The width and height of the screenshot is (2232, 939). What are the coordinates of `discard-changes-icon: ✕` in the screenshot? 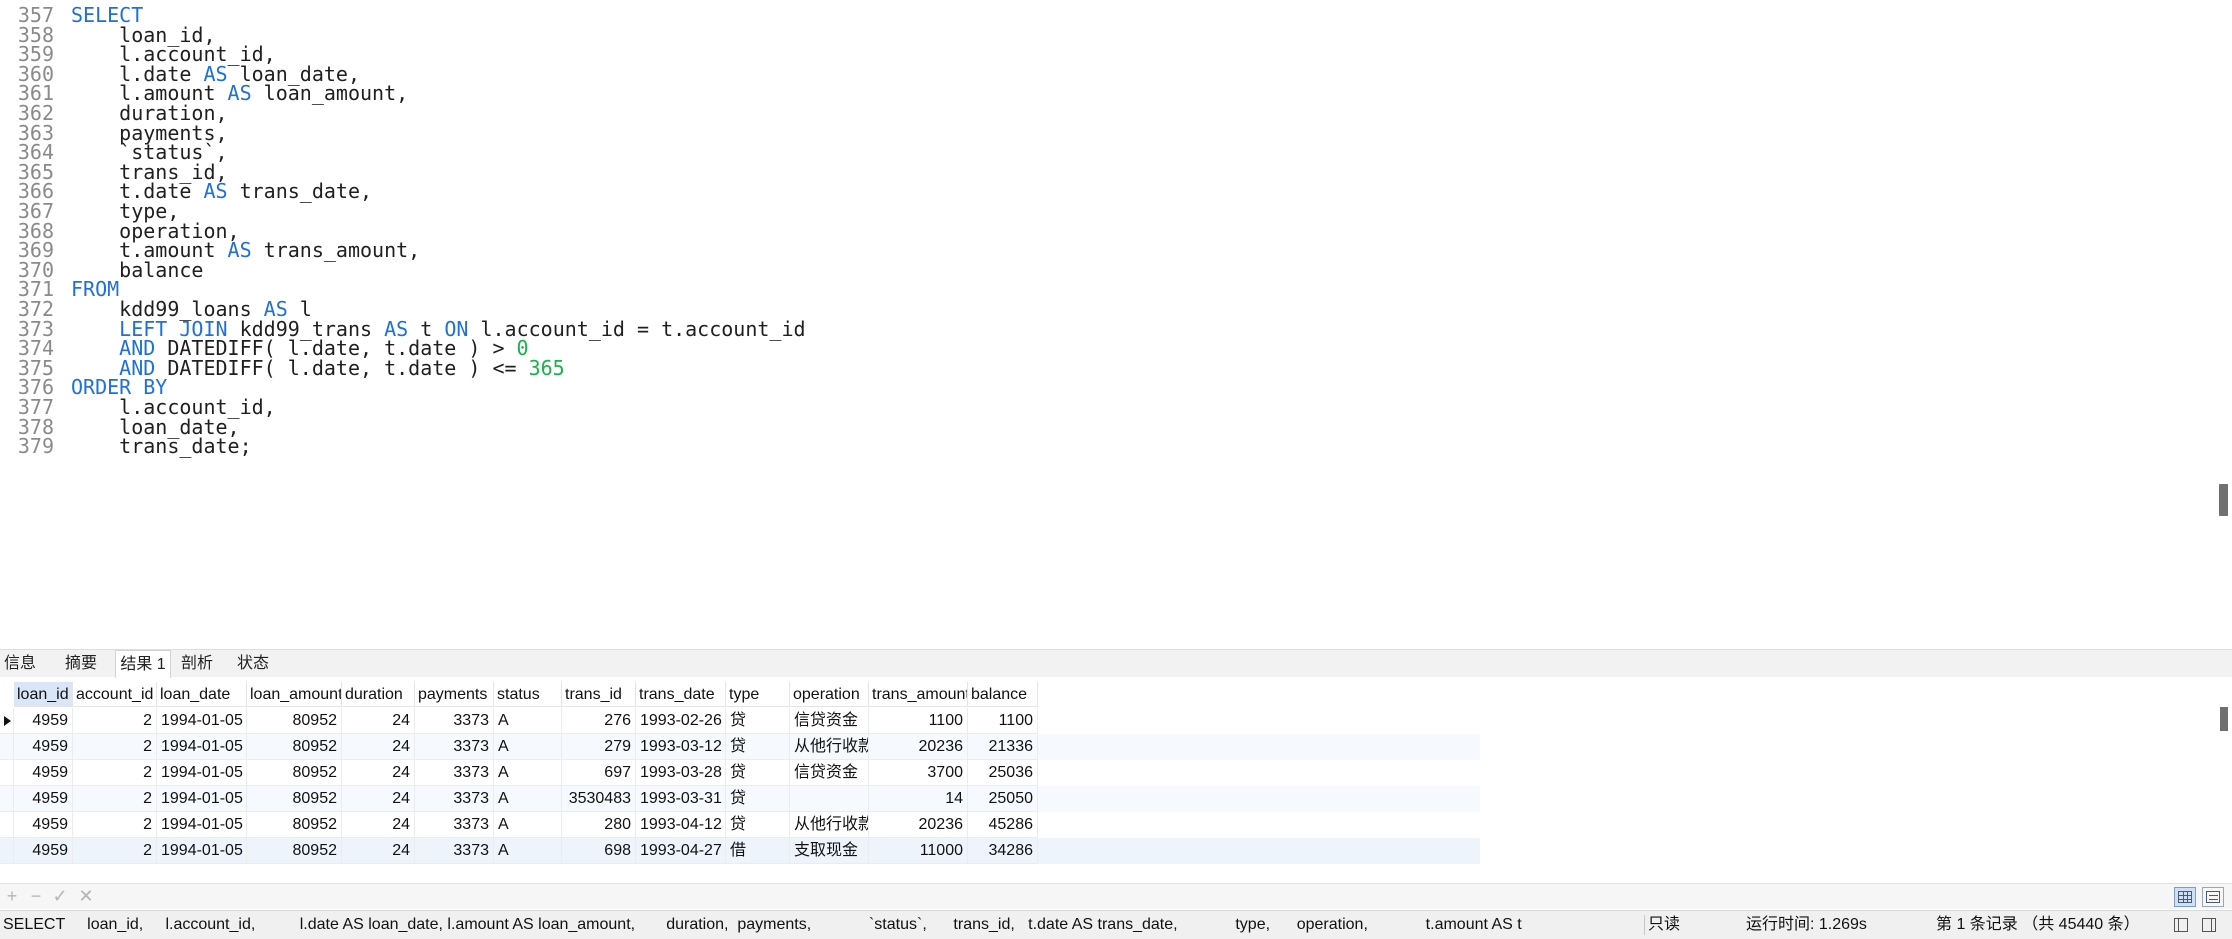 It's located at (86, 896).